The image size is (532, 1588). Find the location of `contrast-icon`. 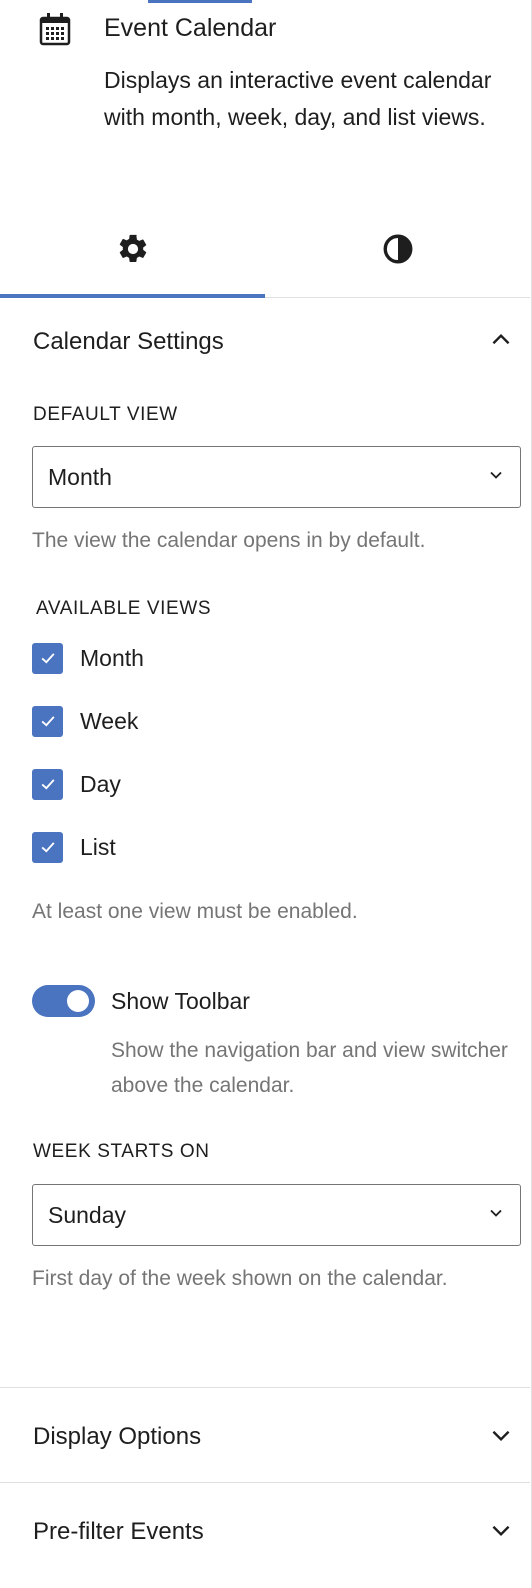

contrast-icon is located at coordinates (398, 251).